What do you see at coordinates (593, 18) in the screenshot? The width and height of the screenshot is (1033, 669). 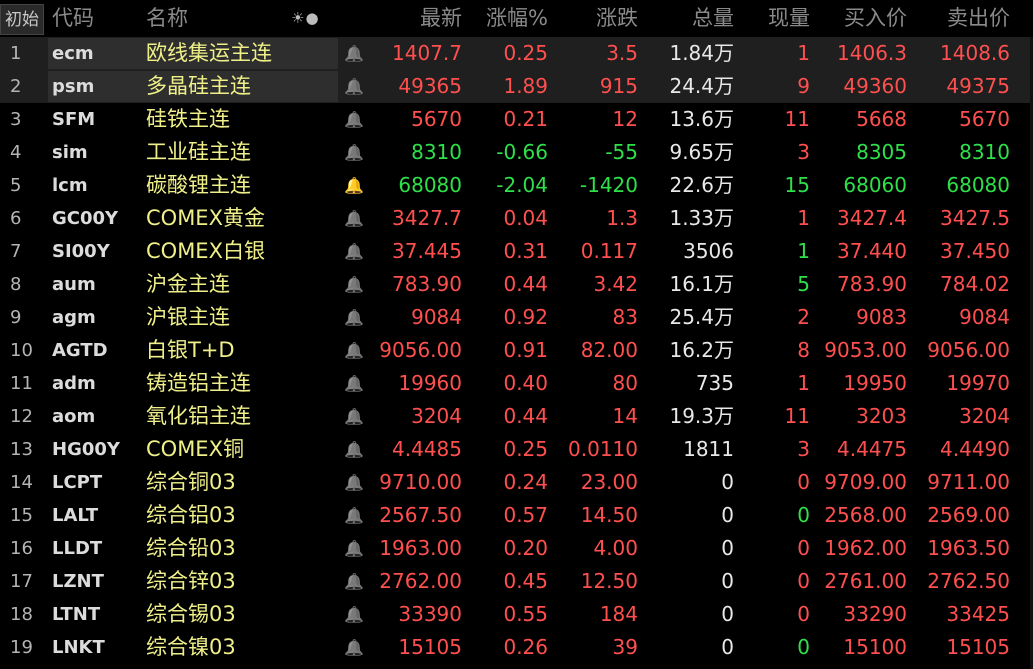 I see `col-header-change: 涨跌` at bounding box center [593, 18].